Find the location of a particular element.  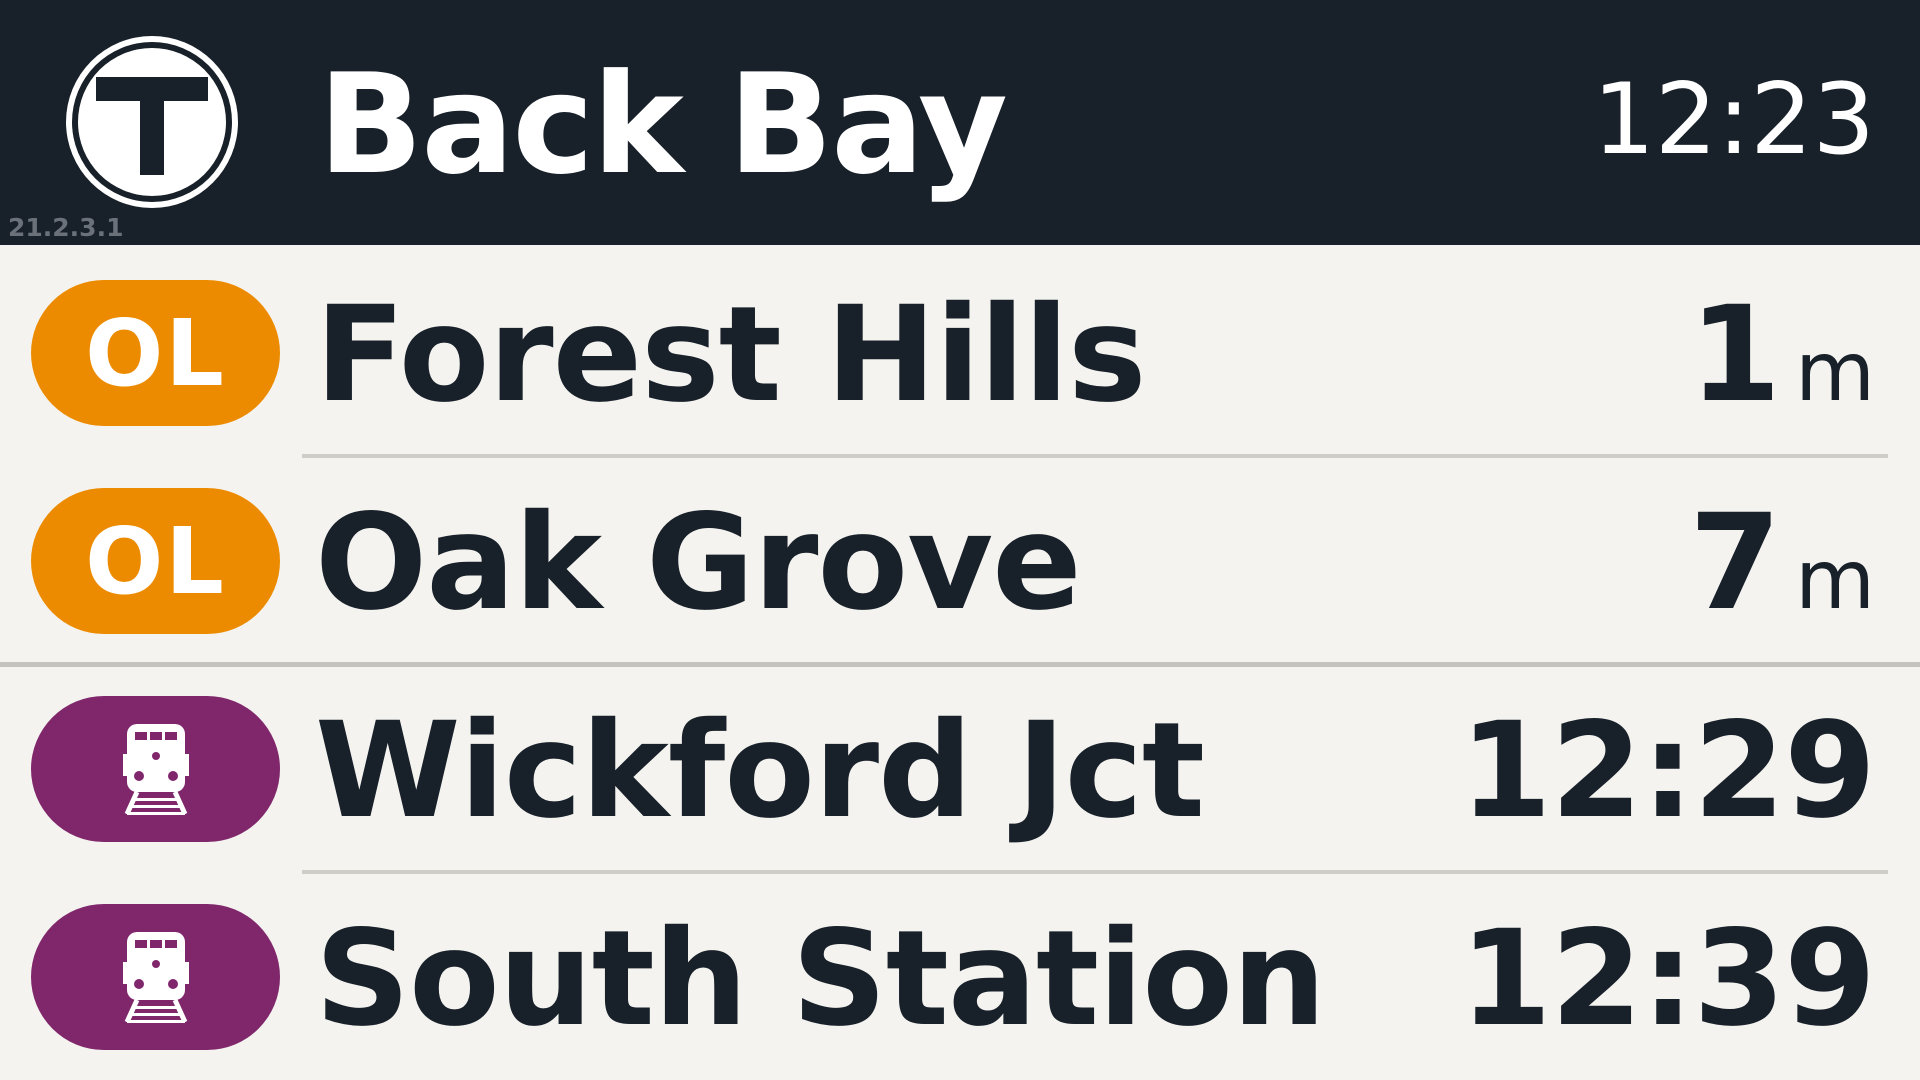

departure-time: 1 m is located at coordinates (1782, 364).